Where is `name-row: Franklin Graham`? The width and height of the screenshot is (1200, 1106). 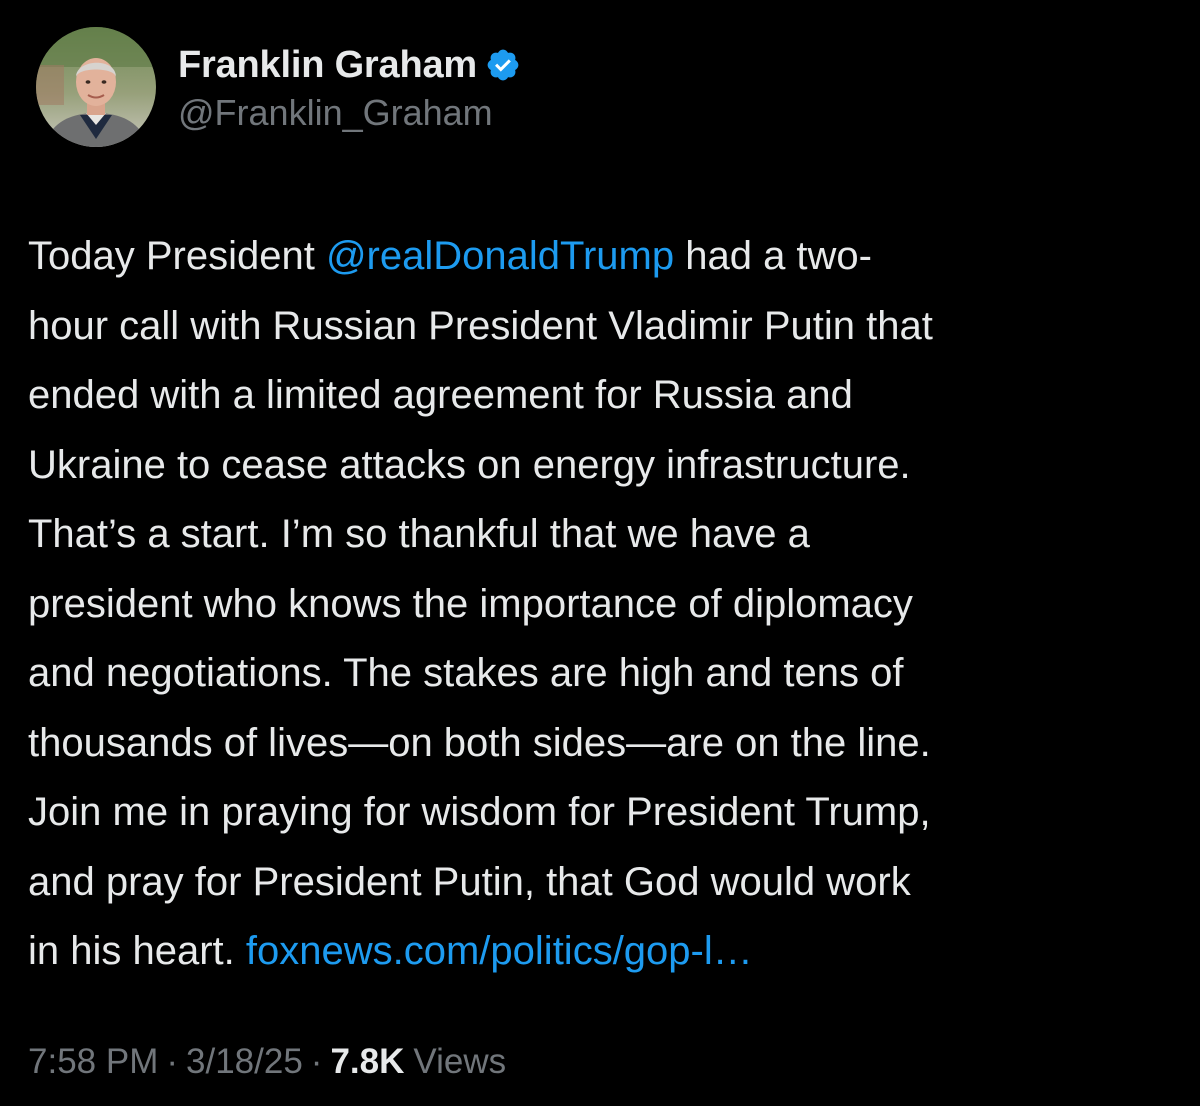 name-row: Franklin Graham is located at coordinates (349, 65).